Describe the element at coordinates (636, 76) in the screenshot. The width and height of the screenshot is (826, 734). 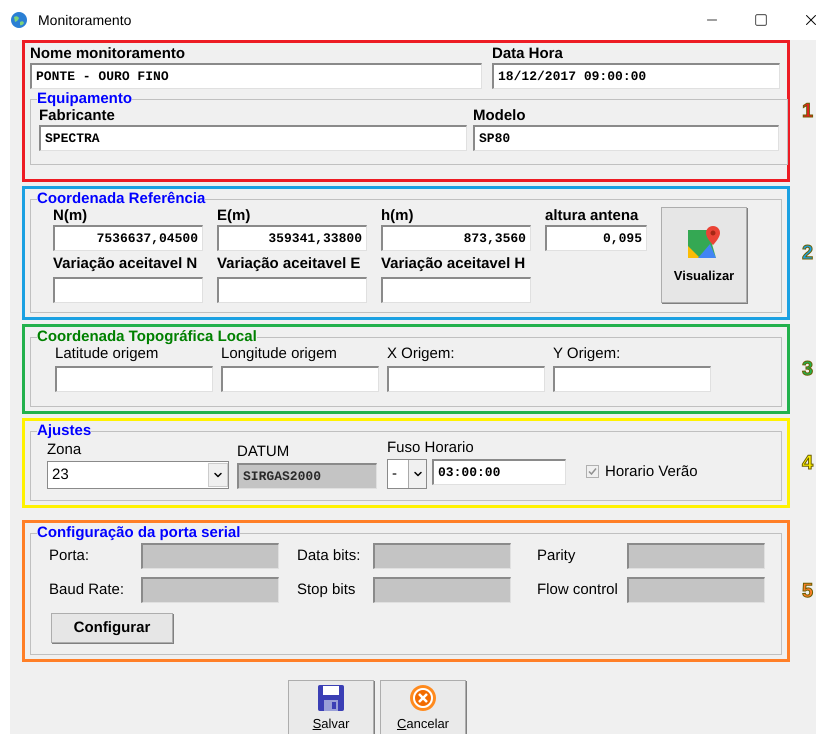
I see `input-field: 18/12/2017 09:00:00` at that location.